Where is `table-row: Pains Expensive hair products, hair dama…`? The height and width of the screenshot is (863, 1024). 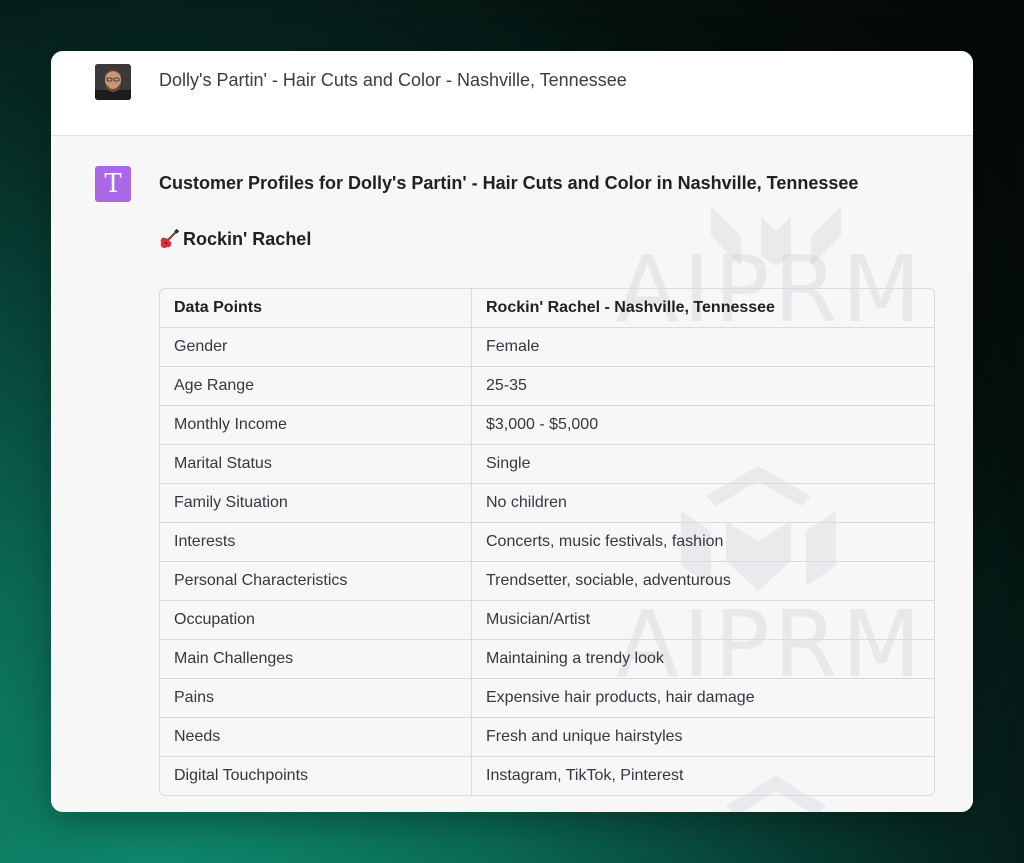 table-row: Pains Expensive hair products, hair dama… is located at coordinates (547, 698).